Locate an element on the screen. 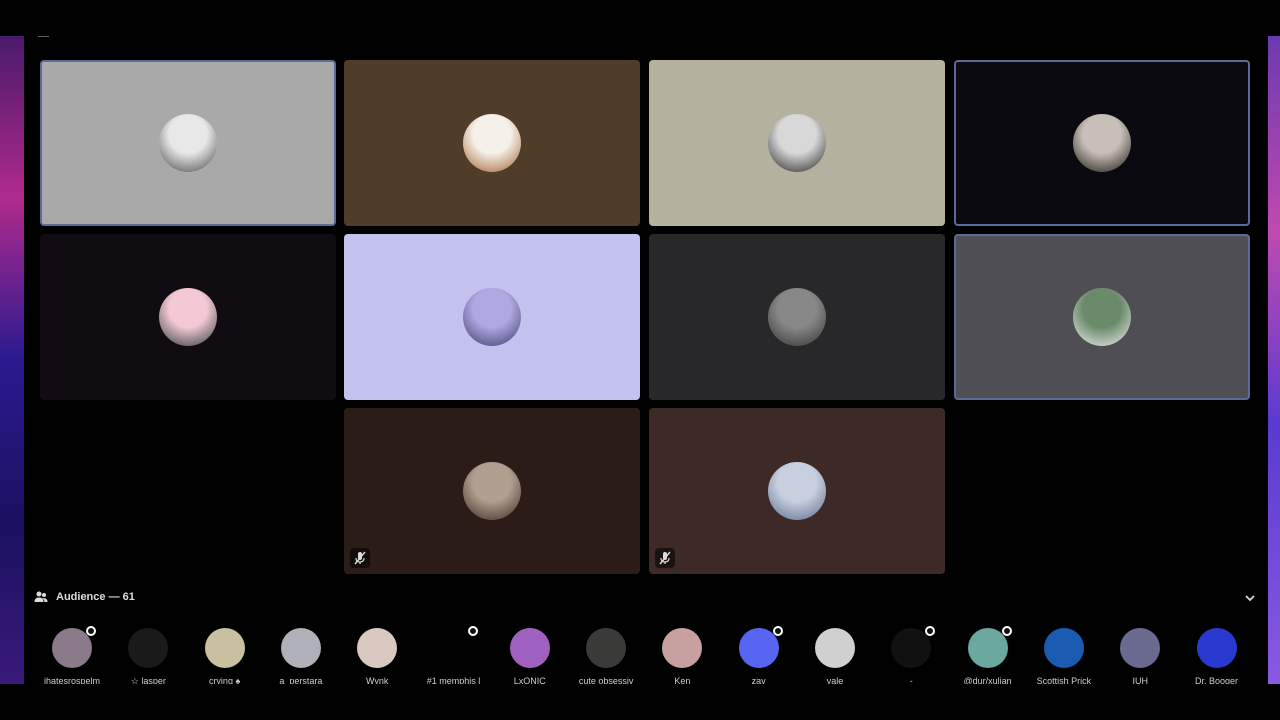 This screenshot has width=1280, height=720. audience-member: ihatesrospelm is located at coordinates (72, 655).